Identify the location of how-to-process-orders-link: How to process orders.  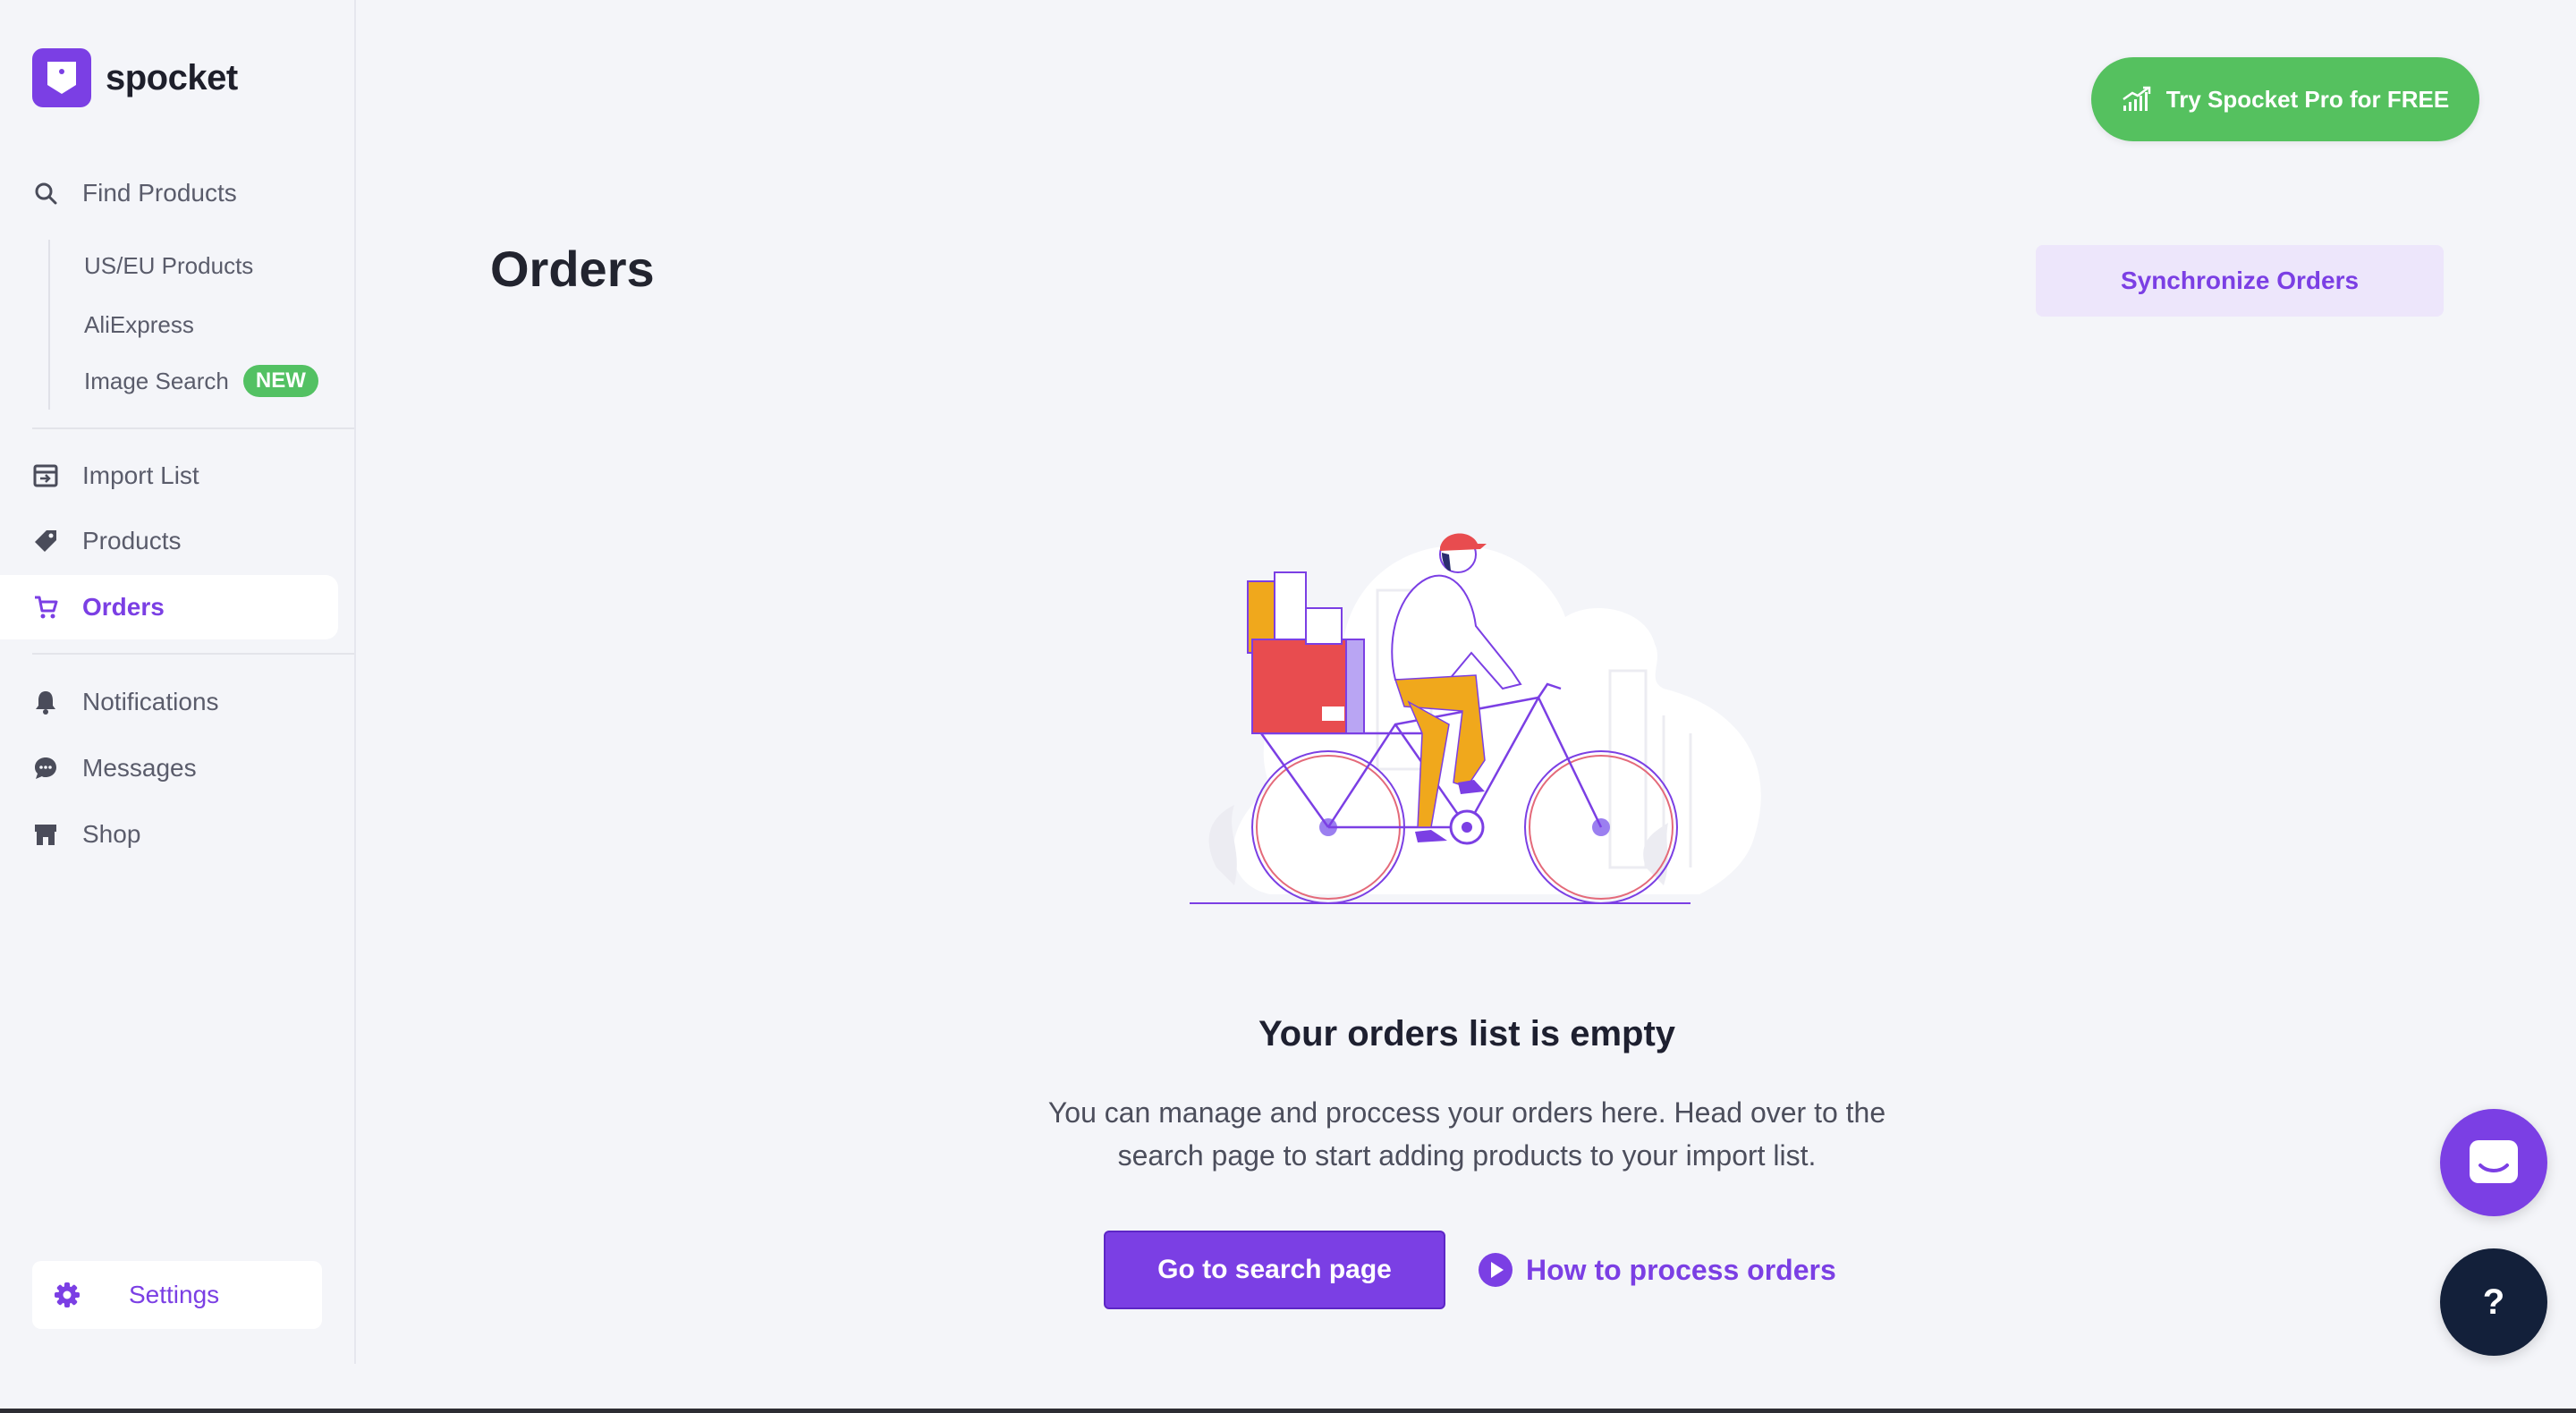
(1657, 1269).